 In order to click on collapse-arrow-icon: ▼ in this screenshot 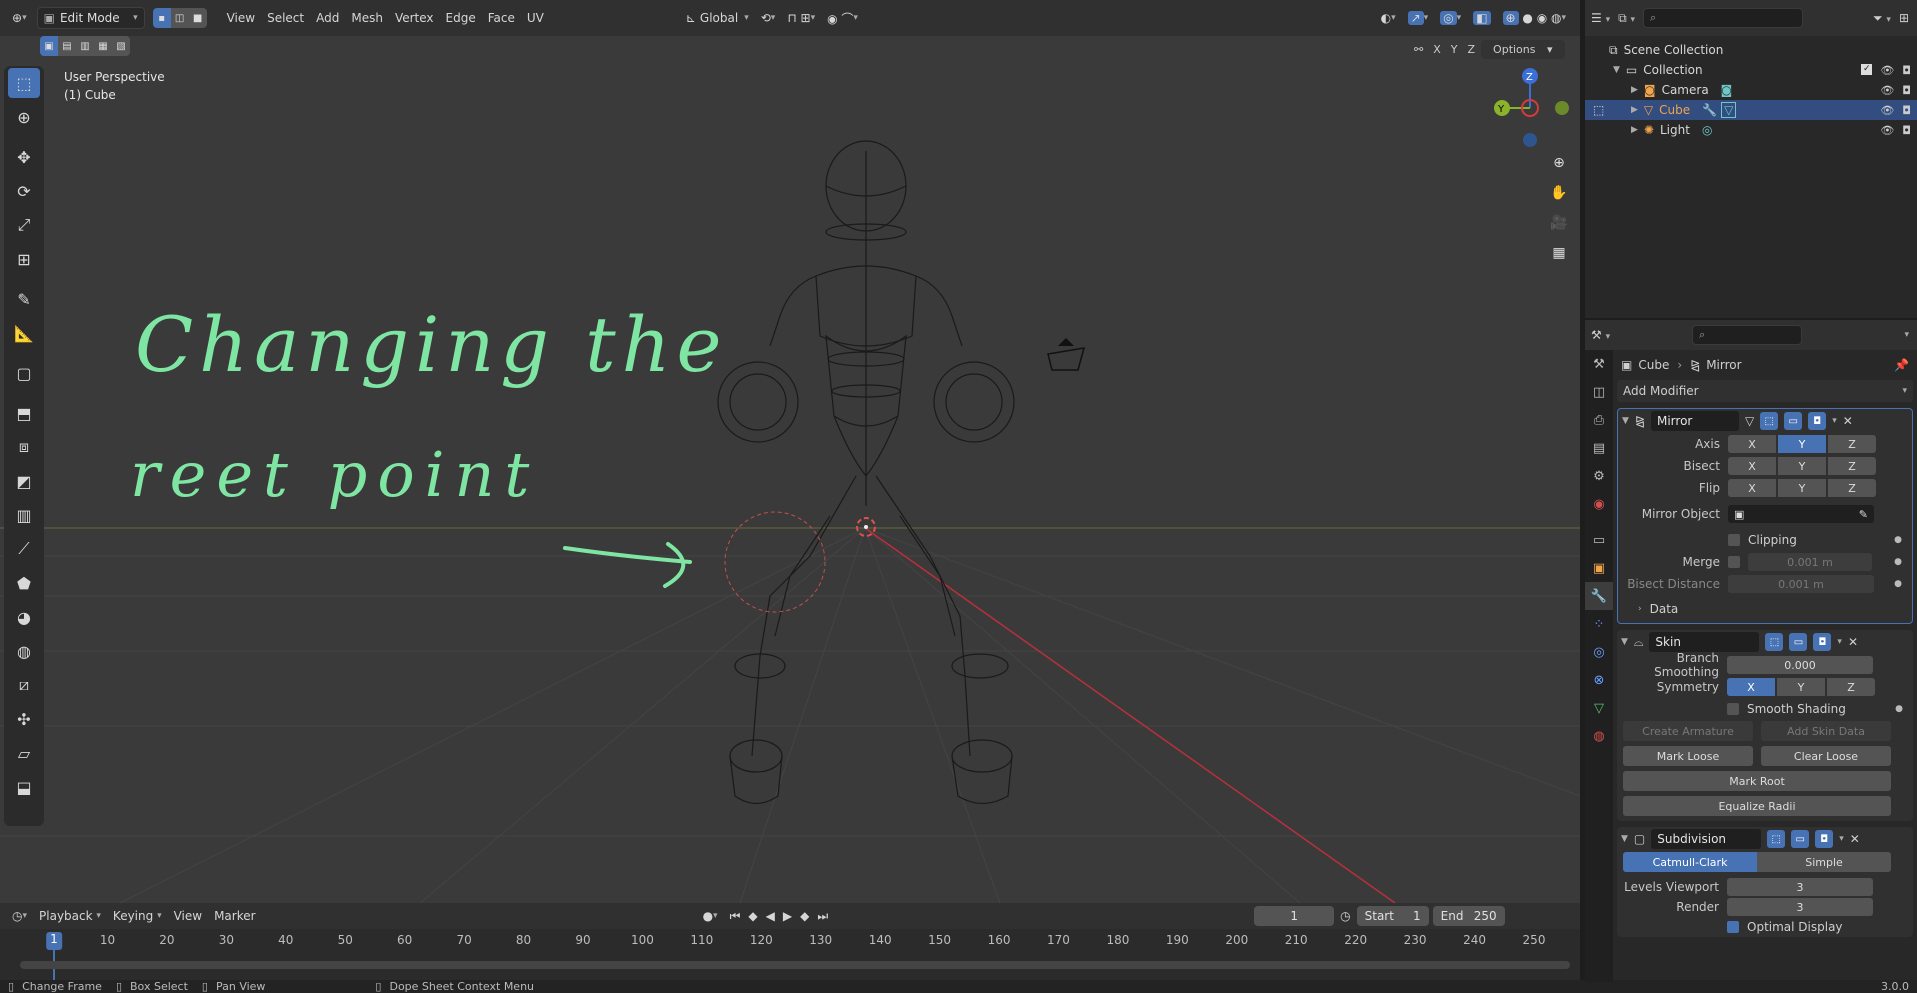, I will do `click(1625, 421)`.